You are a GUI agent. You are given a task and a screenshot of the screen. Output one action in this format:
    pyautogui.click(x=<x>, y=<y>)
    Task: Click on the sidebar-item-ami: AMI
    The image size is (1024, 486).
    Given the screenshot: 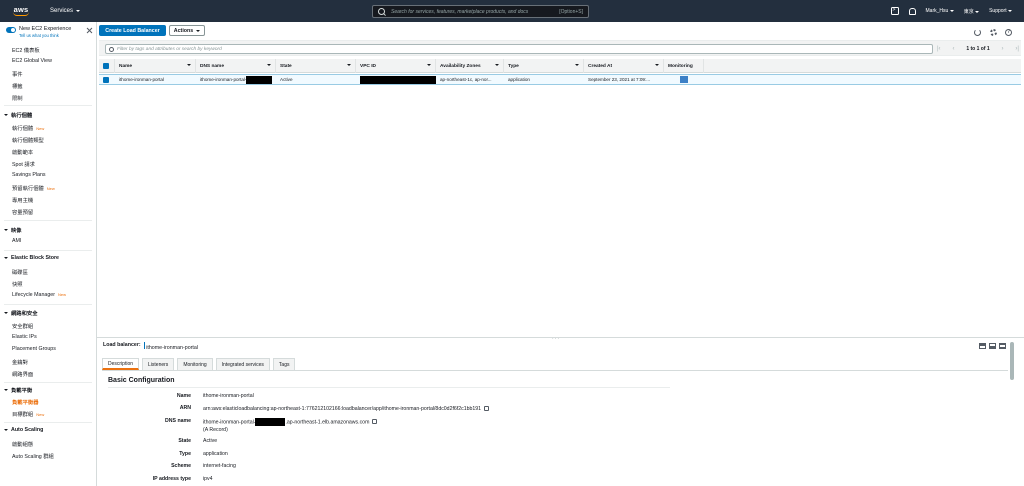 What is the action you would take?
    pyautogui.click(x=16, y=241)
    